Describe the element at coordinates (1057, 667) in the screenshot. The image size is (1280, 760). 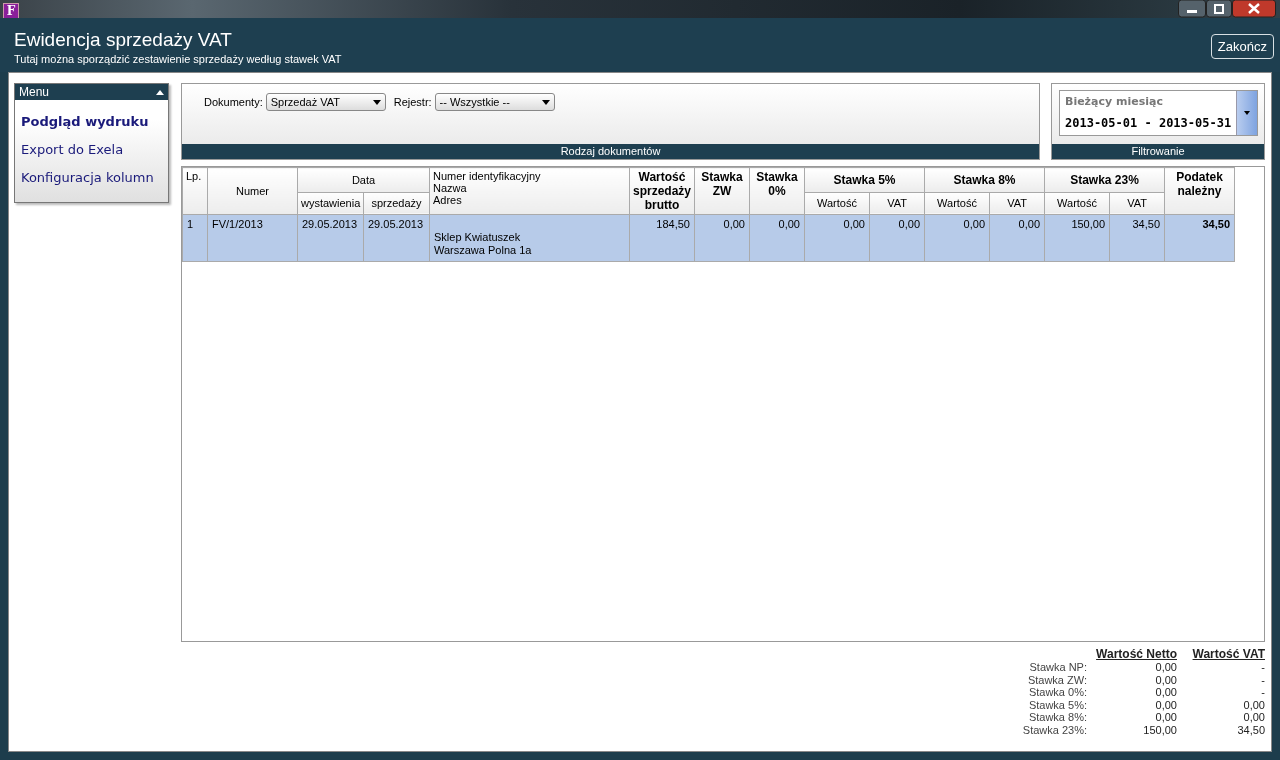
I see `summary-label: Stawka NP:` at that location.